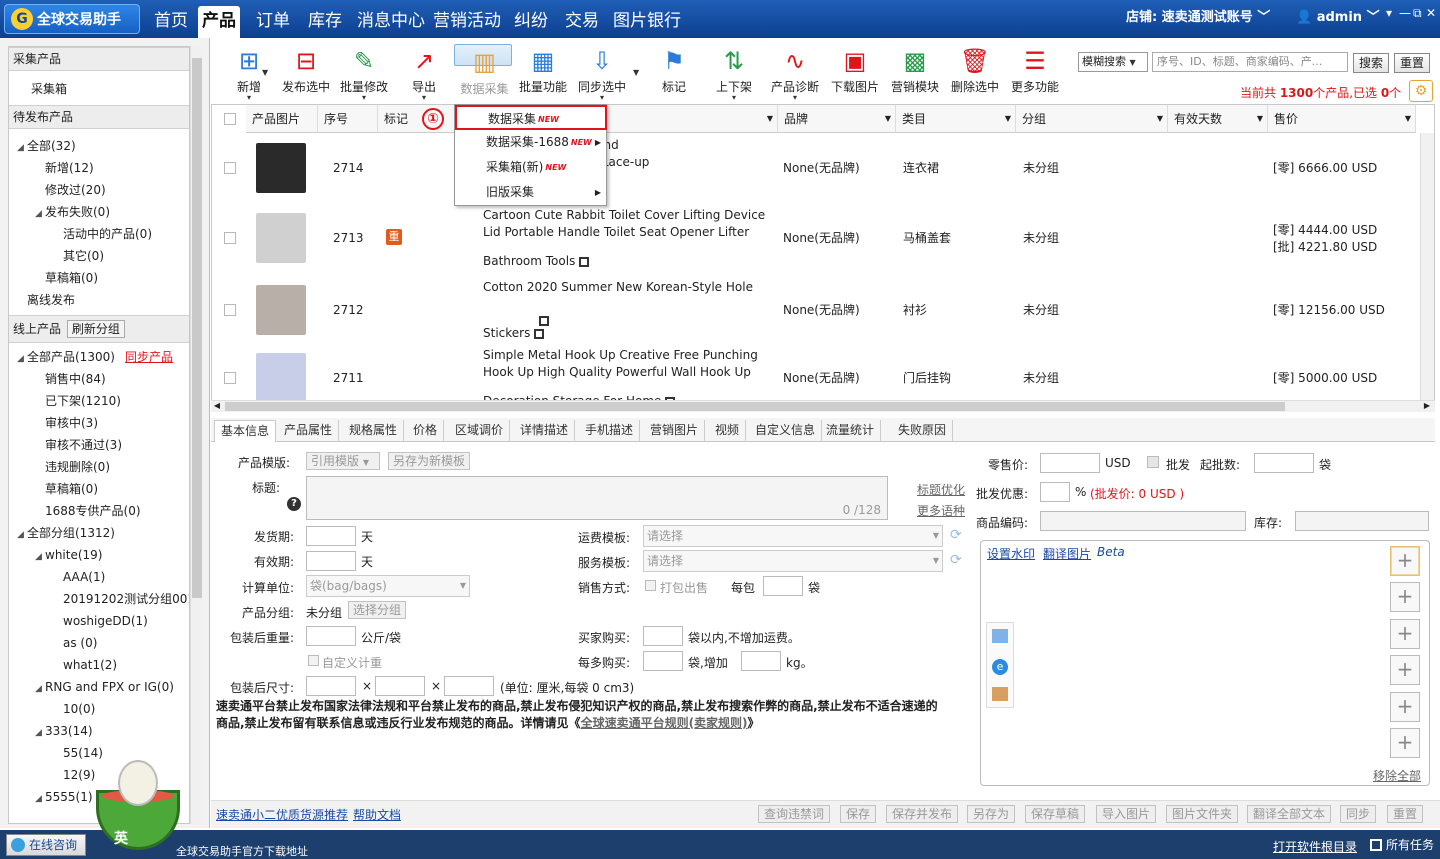 This screenshot has height=859, width=1440. Describe the element at coordinates (674, 73) in the screenshot. I see `toolbar-button-7: ⚑ 标记` at that location.